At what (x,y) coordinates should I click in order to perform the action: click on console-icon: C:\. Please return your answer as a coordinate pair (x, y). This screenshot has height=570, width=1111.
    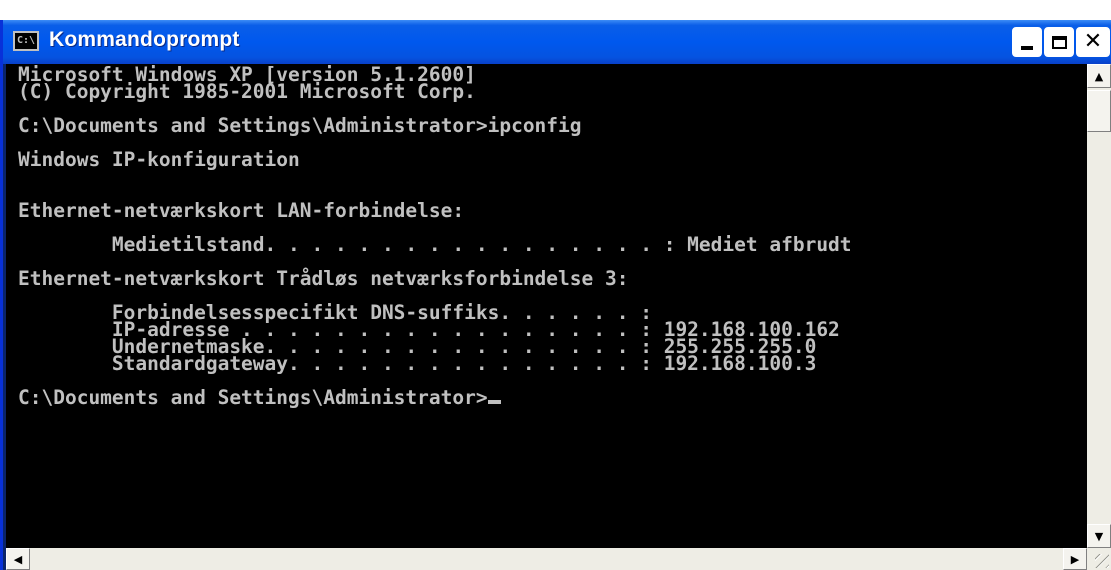
    Looking at the image, I should click on (26, 41).